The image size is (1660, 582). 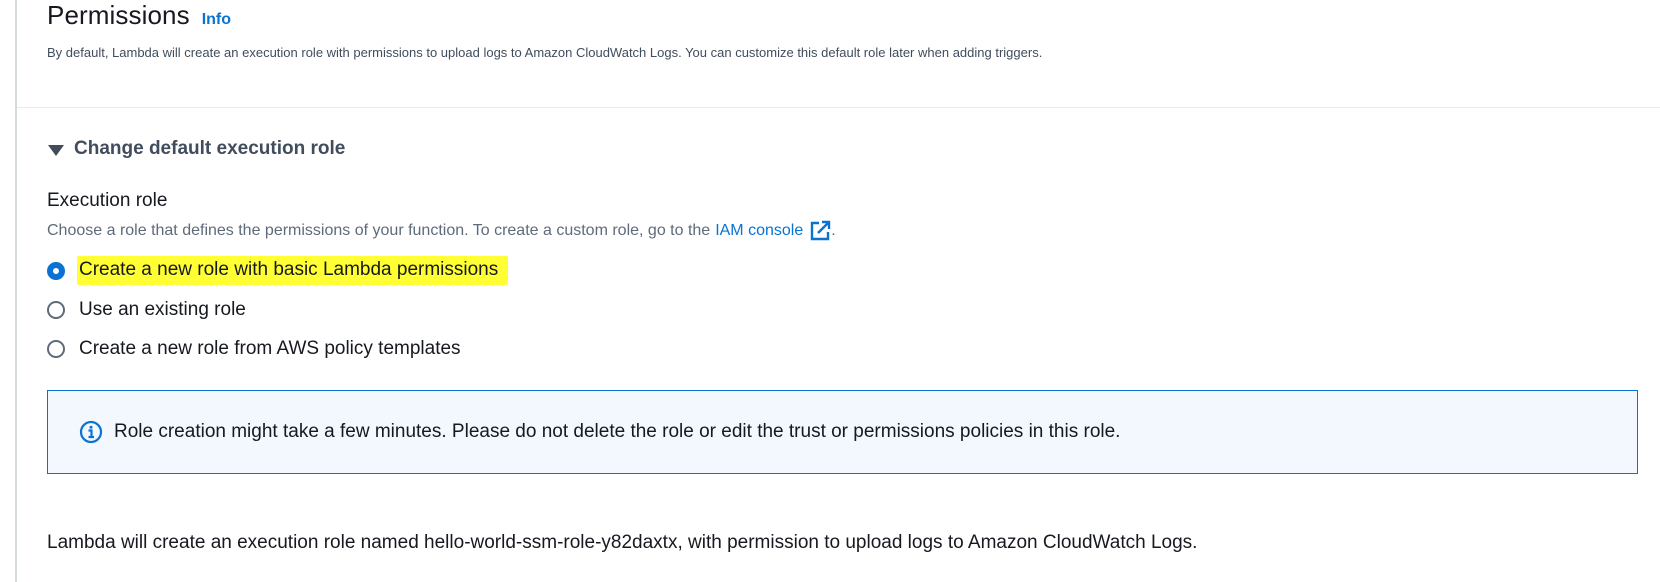 What do you see at coordinates (107, 200) in the screenshot?
I see `execution-role-label: Execution role` at bounding box center [107, 200].